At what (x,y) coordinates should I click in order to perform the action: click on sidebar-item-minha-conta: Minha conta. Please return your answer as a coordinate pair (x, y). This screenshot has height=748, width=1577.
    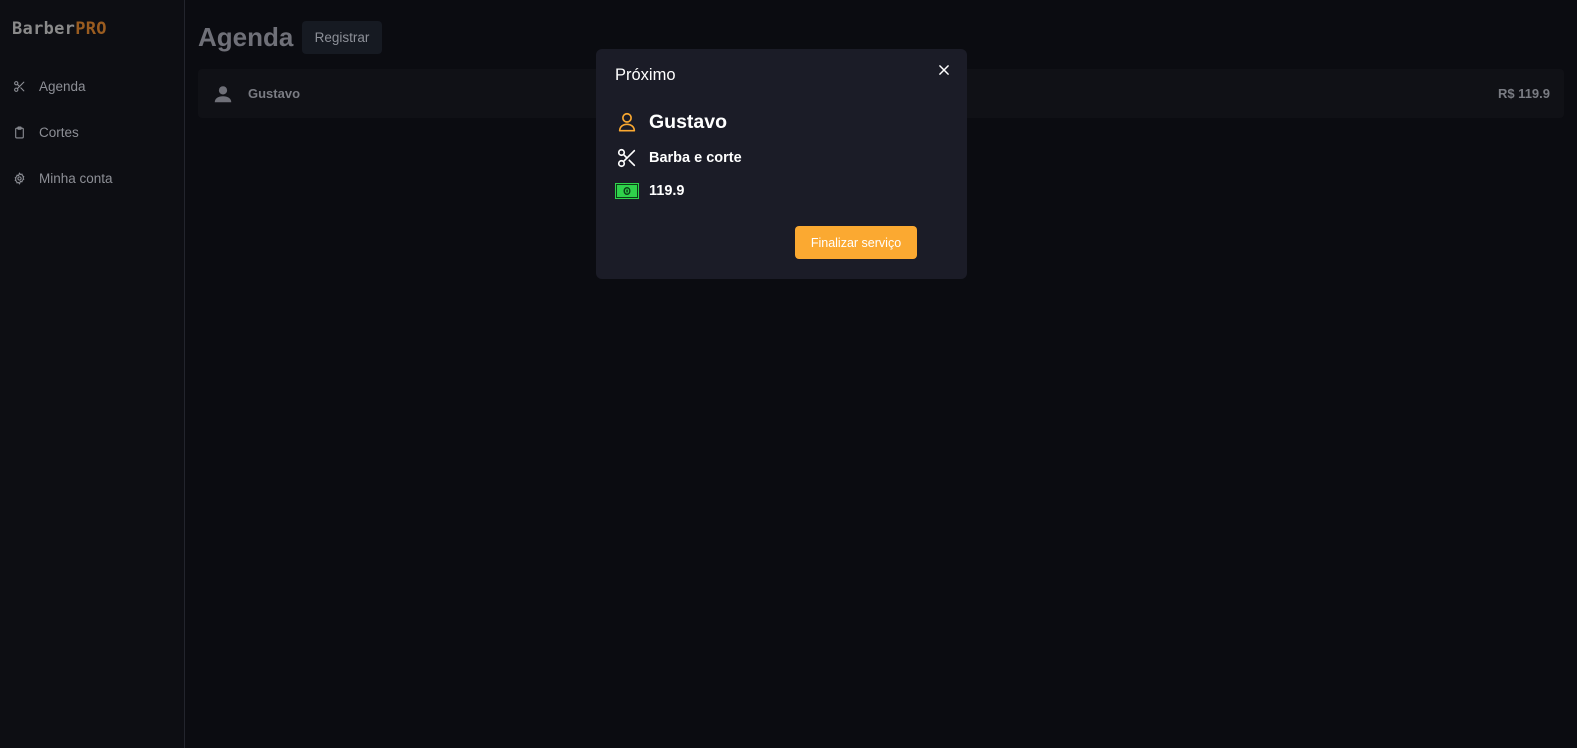
    Looking at the image, I should click on (92, 178).